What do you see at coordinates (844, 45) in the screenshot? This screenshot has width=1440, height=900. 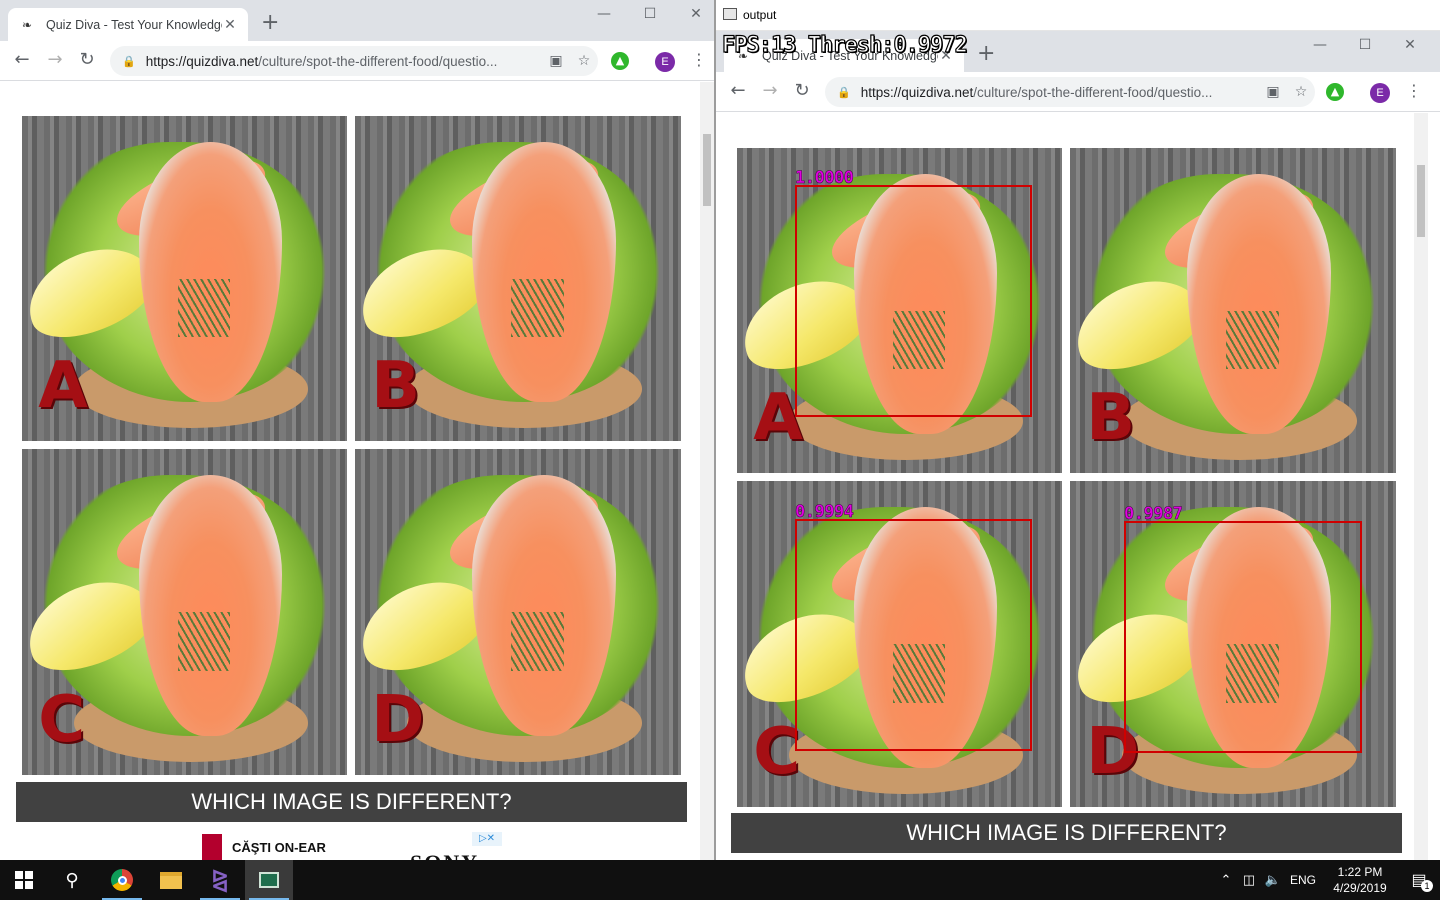 I see `fps-threshold-readout: FPS:13 Thresh:0.9972` at bounding box center [844, 45].